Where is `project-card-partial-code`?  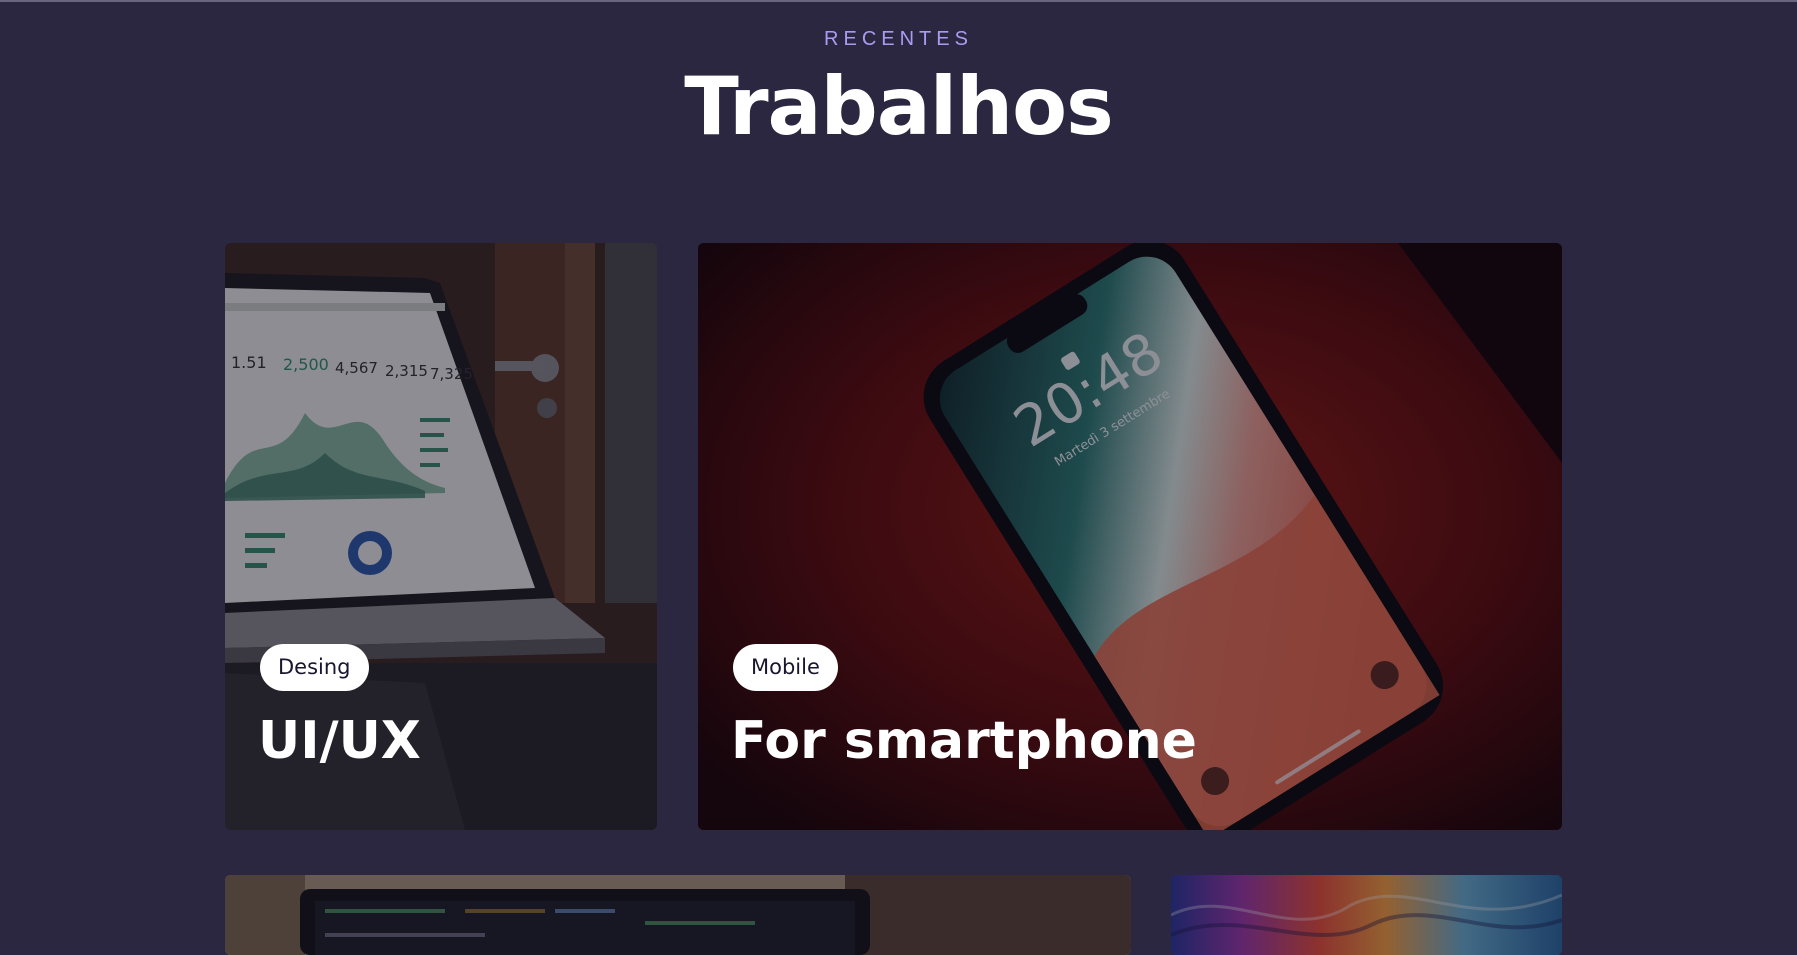
project-card-partial-code is located at coordinates (678, 915).